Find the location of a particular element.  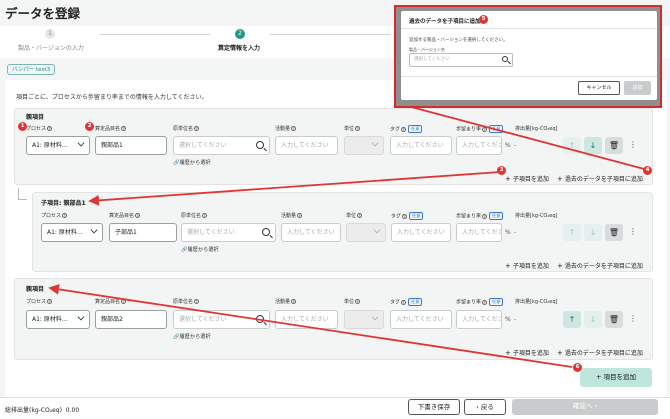

search-icon is located at coordinates (505, 59).